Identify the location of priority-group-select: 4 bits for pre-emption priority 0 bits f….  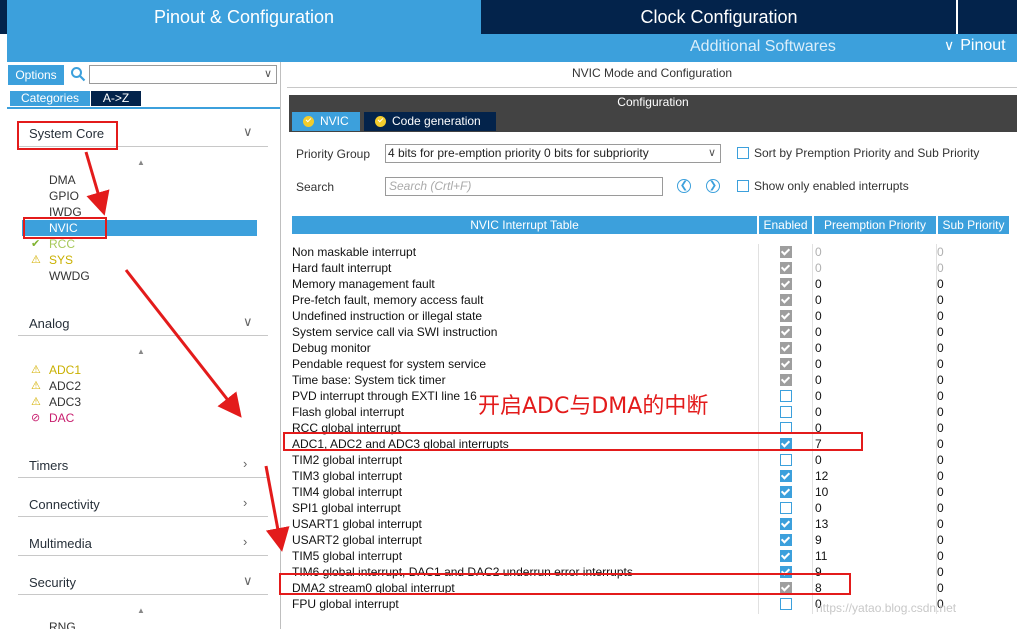
(553, 153).